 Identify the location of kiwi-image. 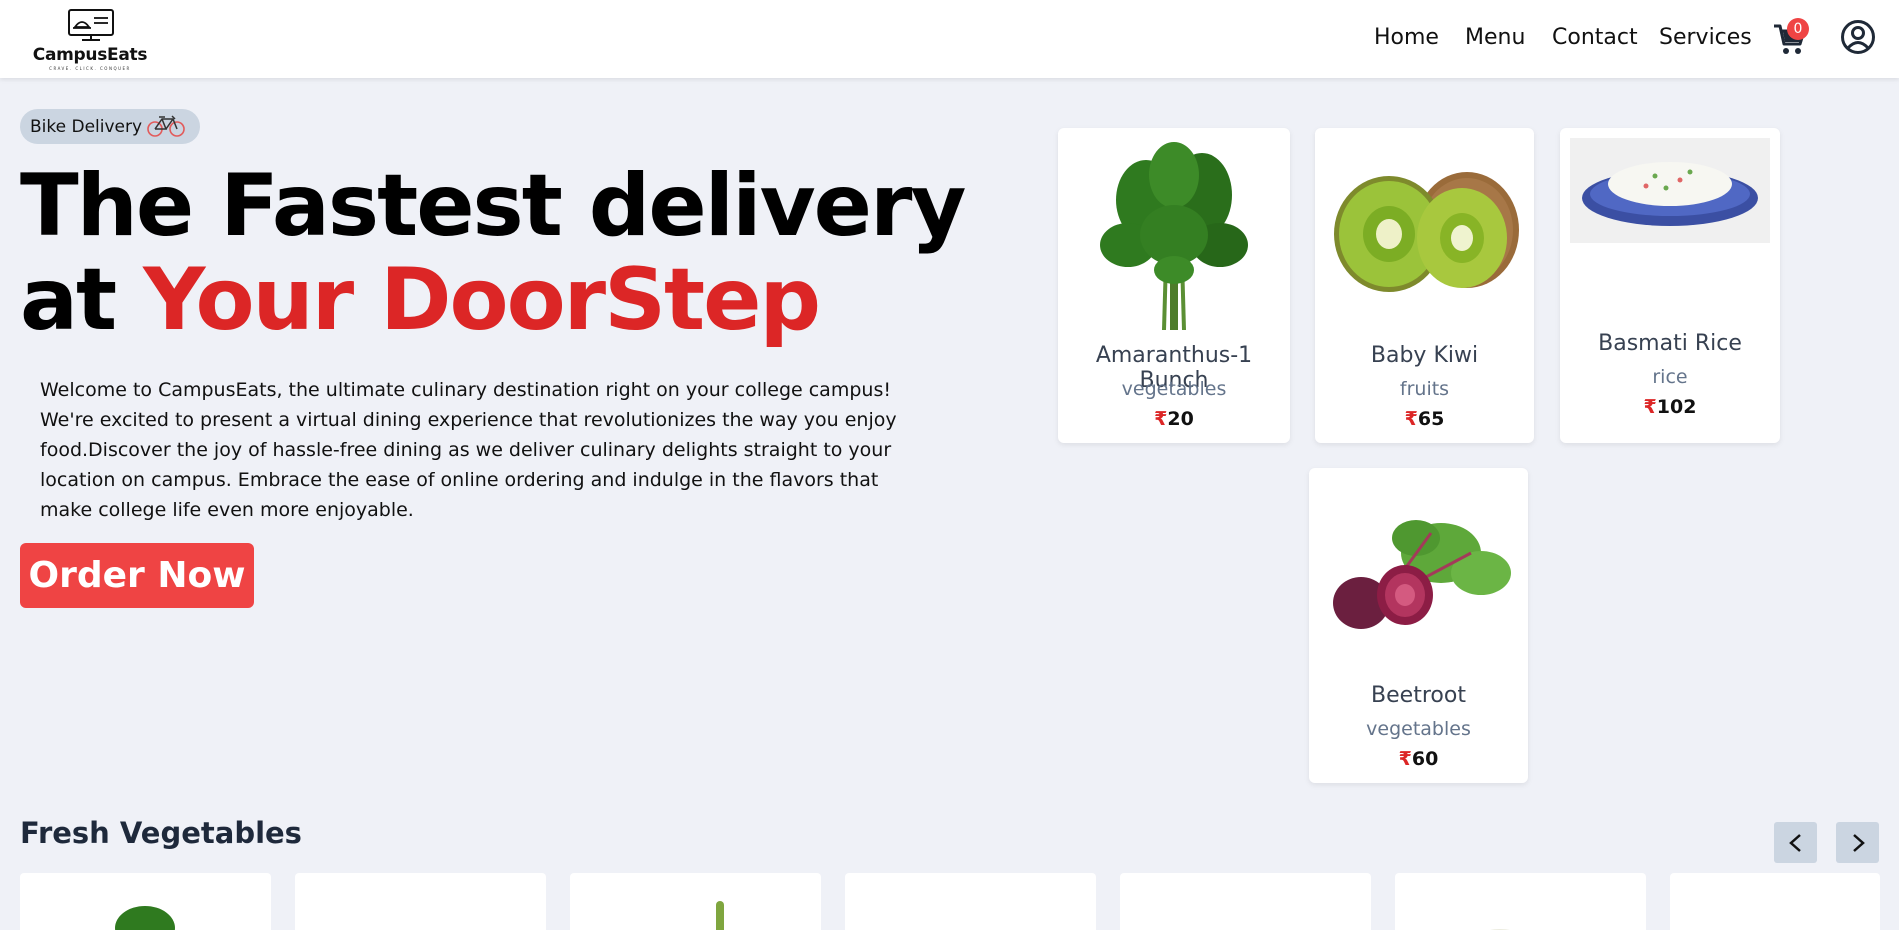
(1426, 232).